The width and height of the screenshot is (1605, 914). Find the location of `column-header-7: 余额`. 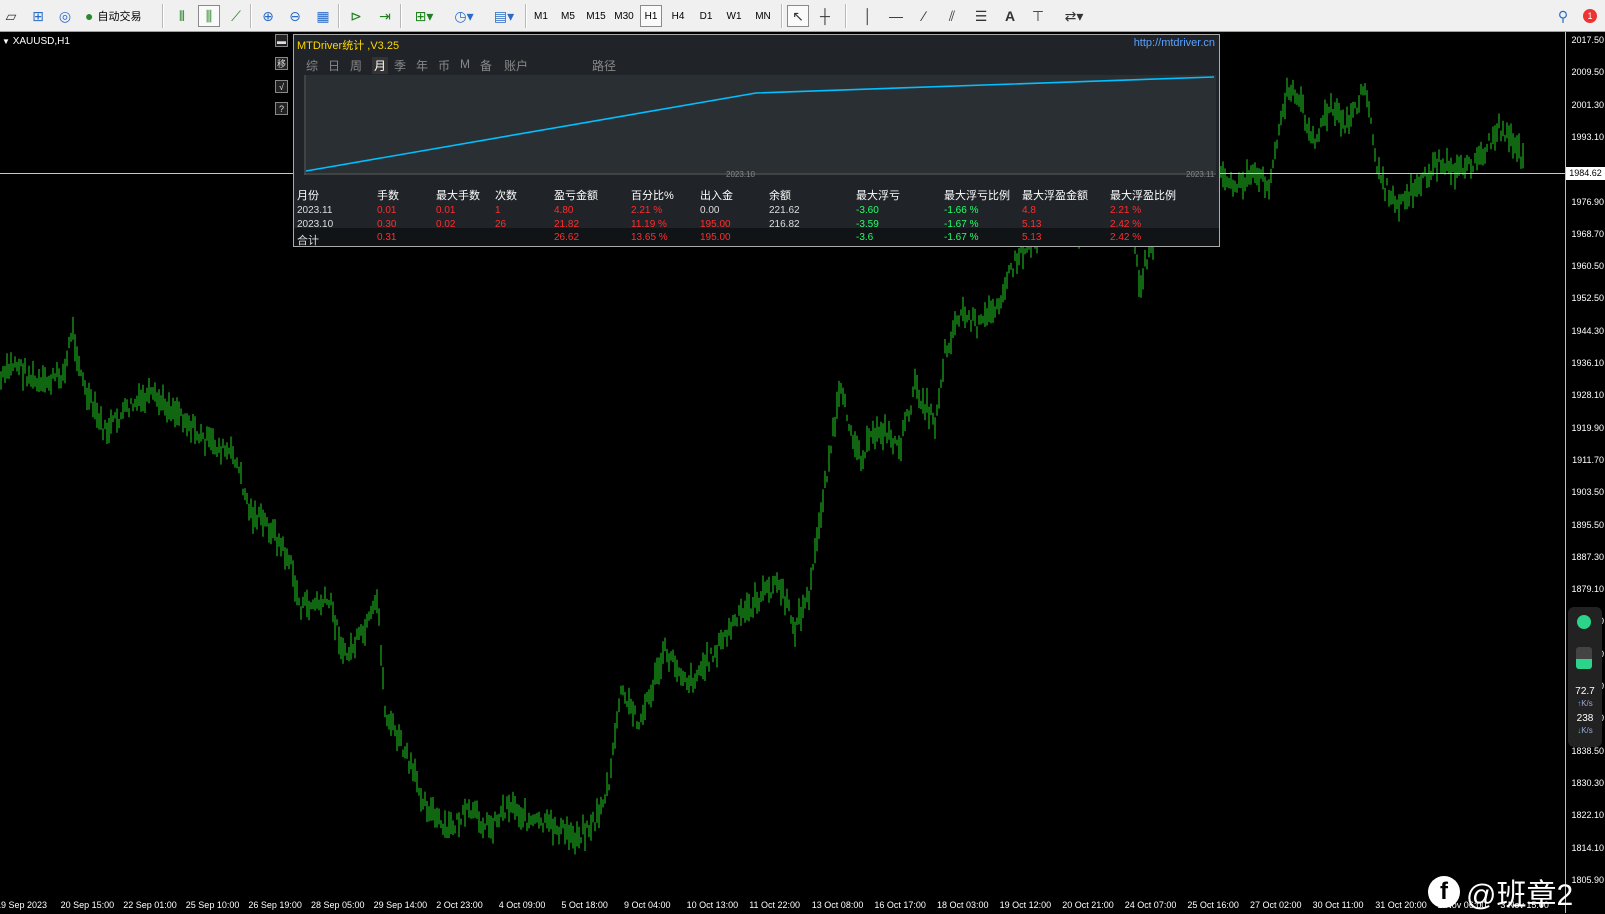

column-header-7: 余额 is located at coordinates (780, 196).